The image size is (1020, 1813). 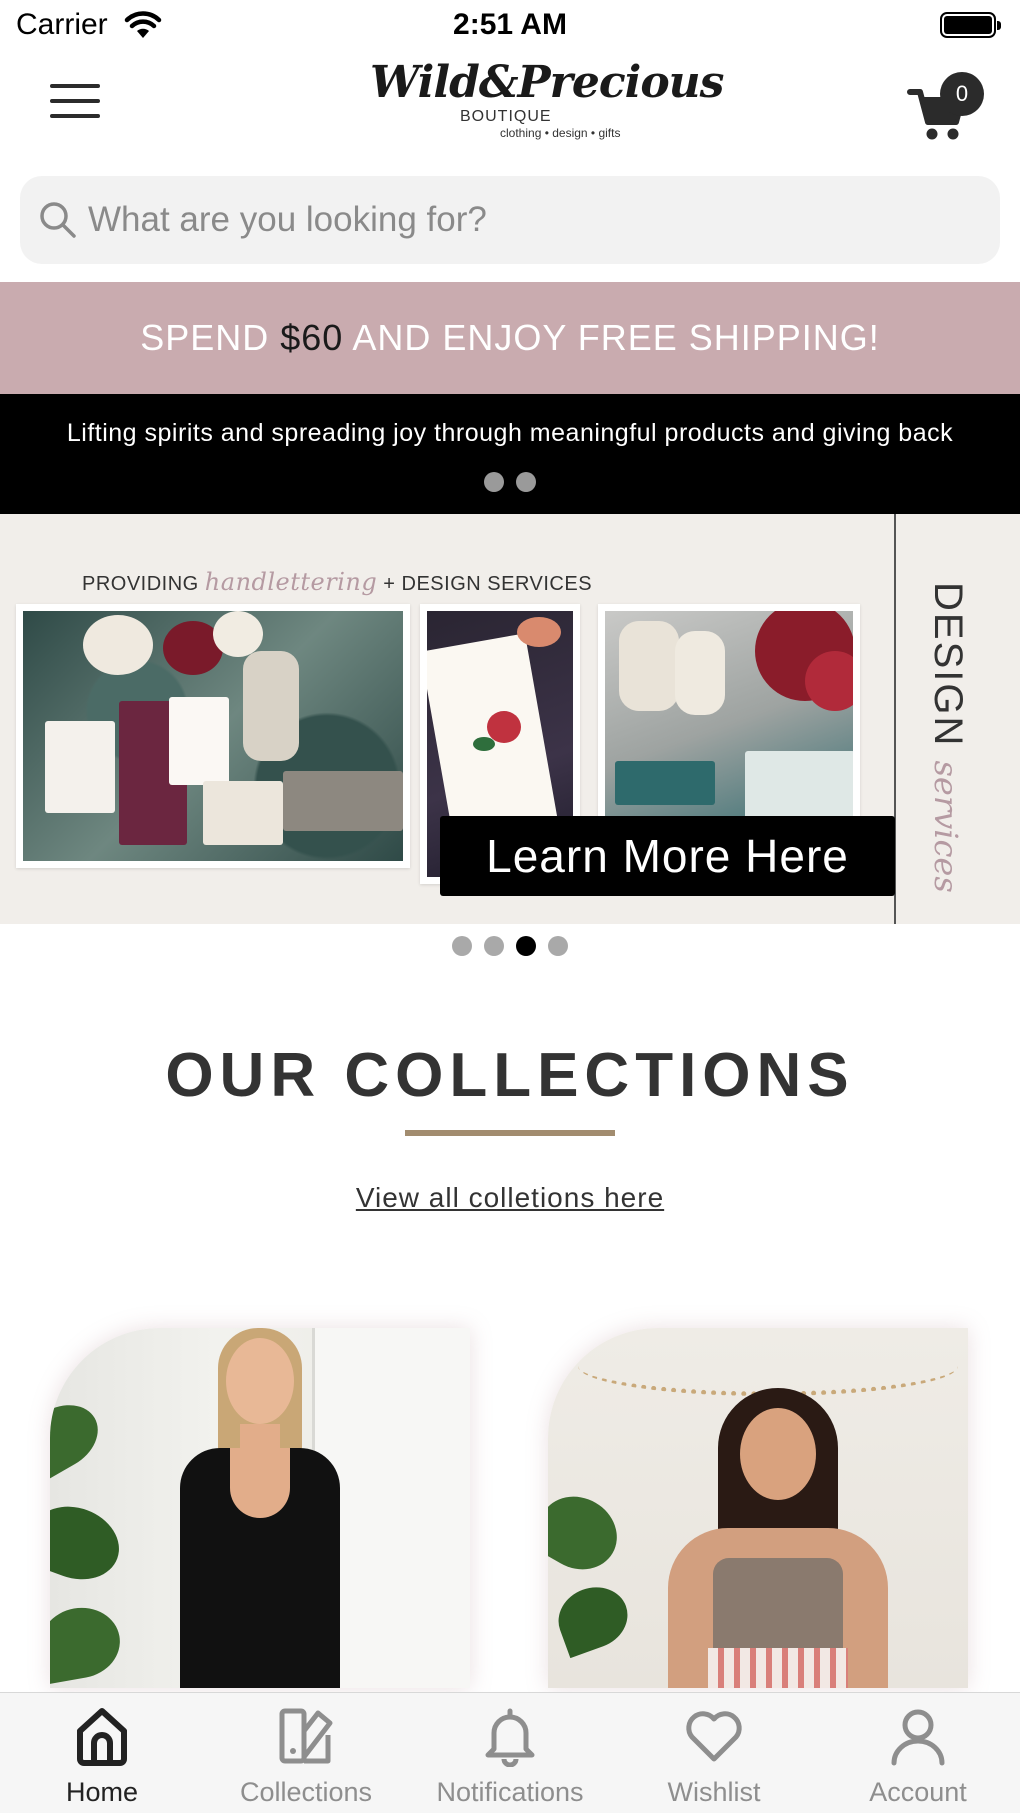 I want to click on collections-title: OUR COLLECTIONS, so click(x=510, y=1075).